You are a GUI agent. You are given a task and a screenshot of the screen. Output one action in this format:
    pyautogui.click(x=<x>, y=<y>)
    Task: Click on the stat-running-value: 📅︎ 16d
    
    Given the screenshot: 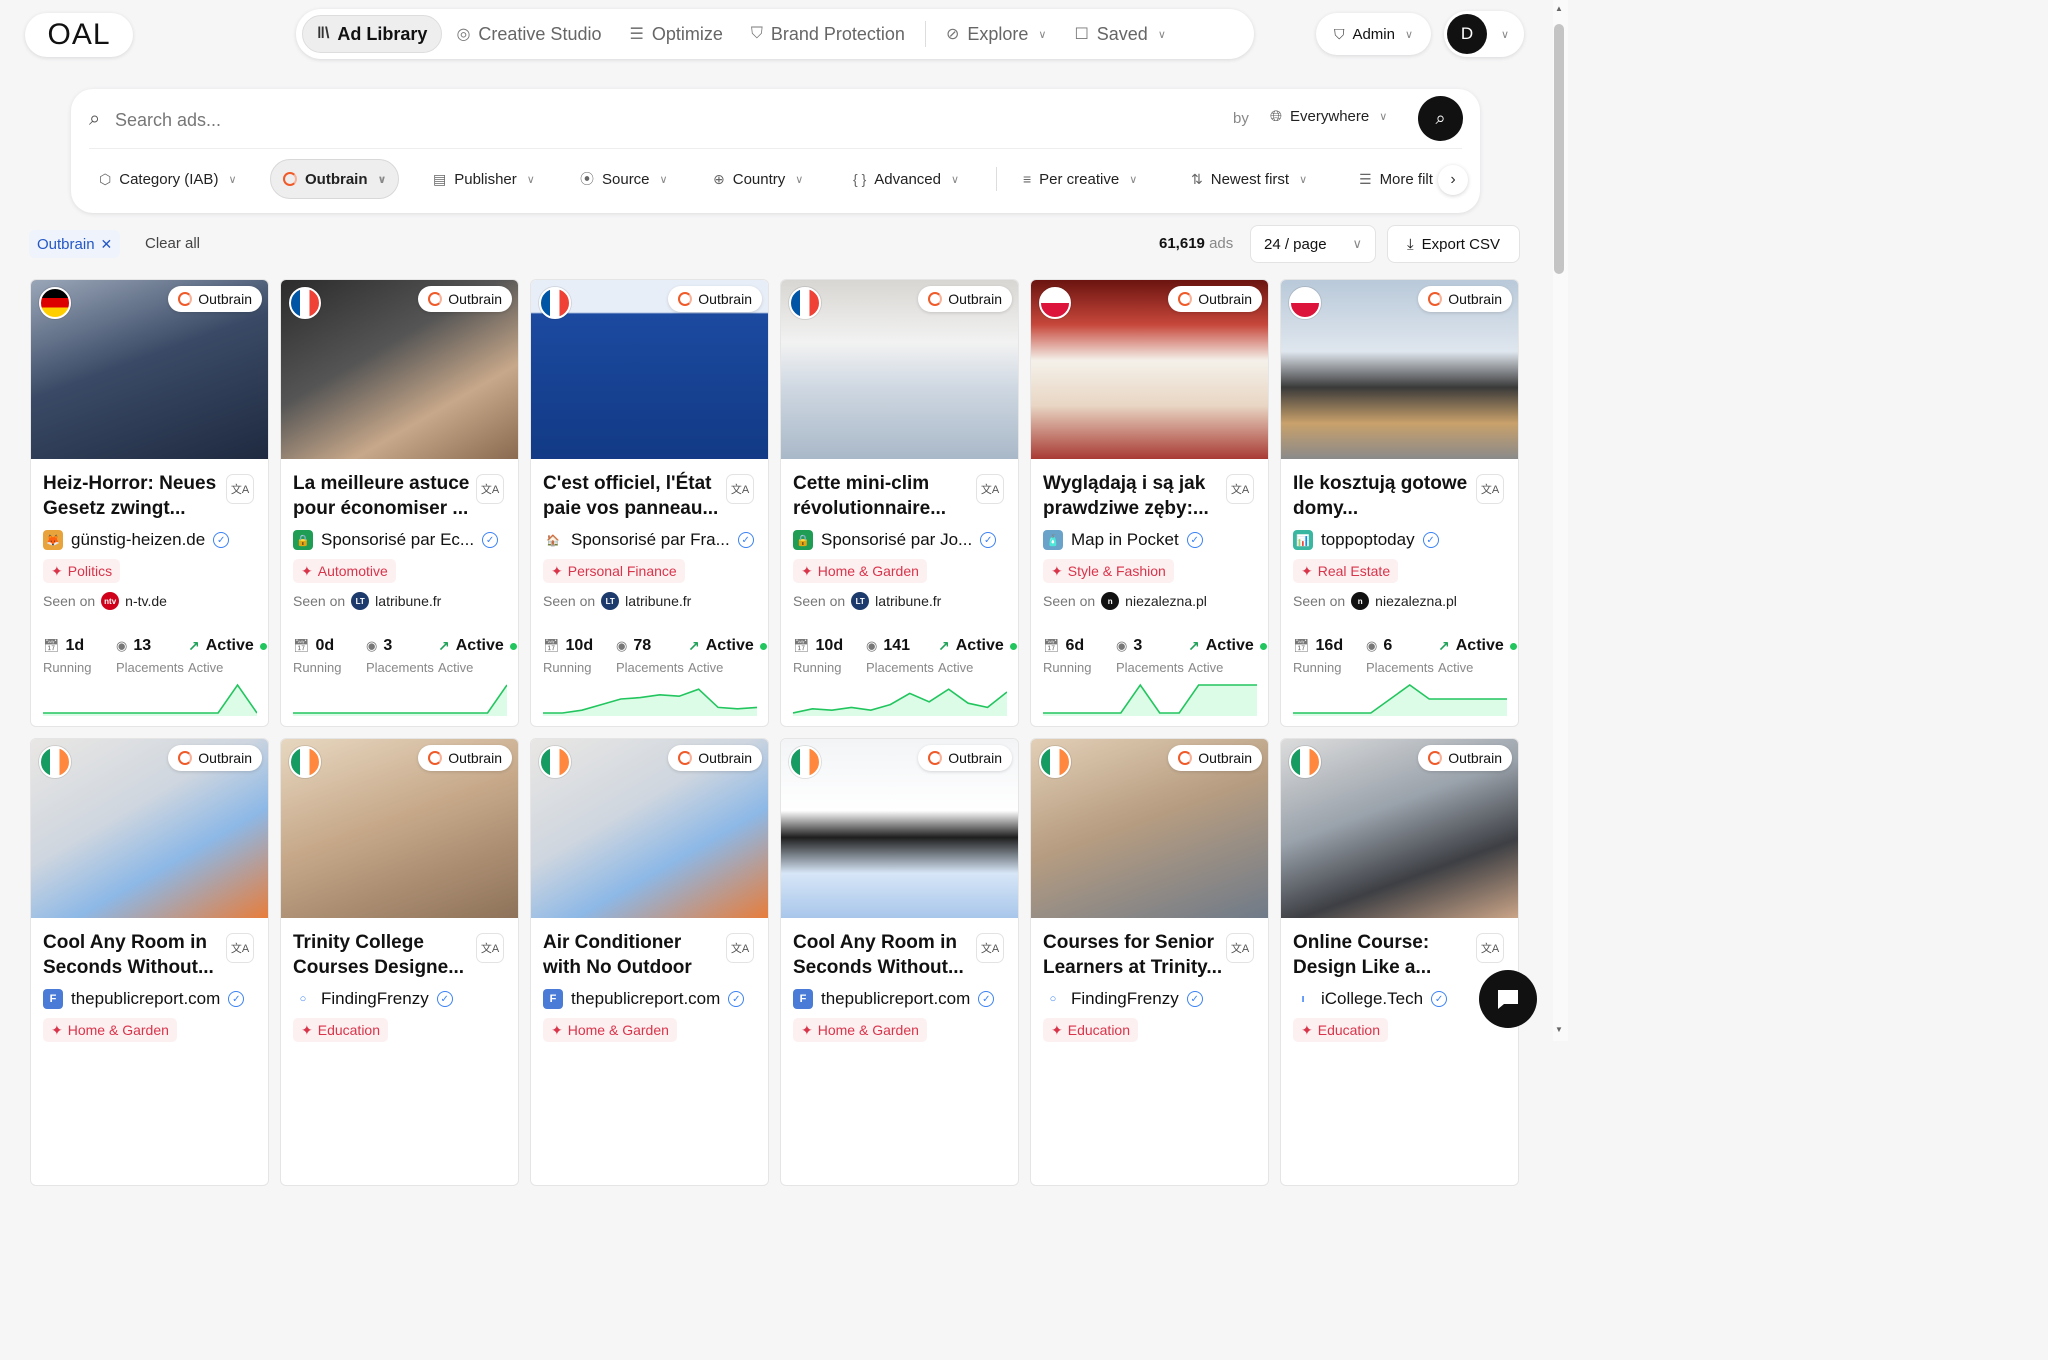 What is the action you would take?
    pyautogui.click(x=1318, y=646)
    